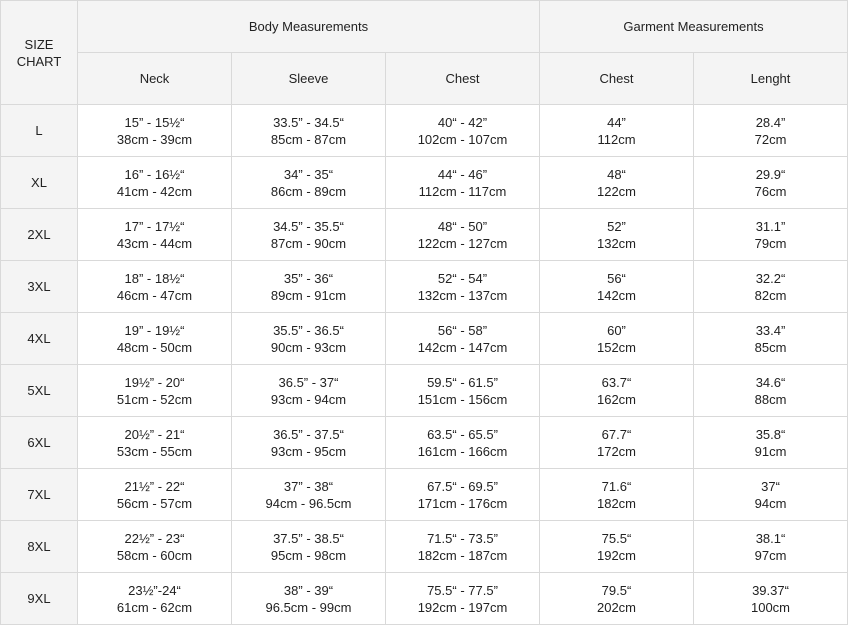  Describe the element at coordinates (770, 234) in the screenshot. I see `length-cell: 31.1” 79cm` at that location.